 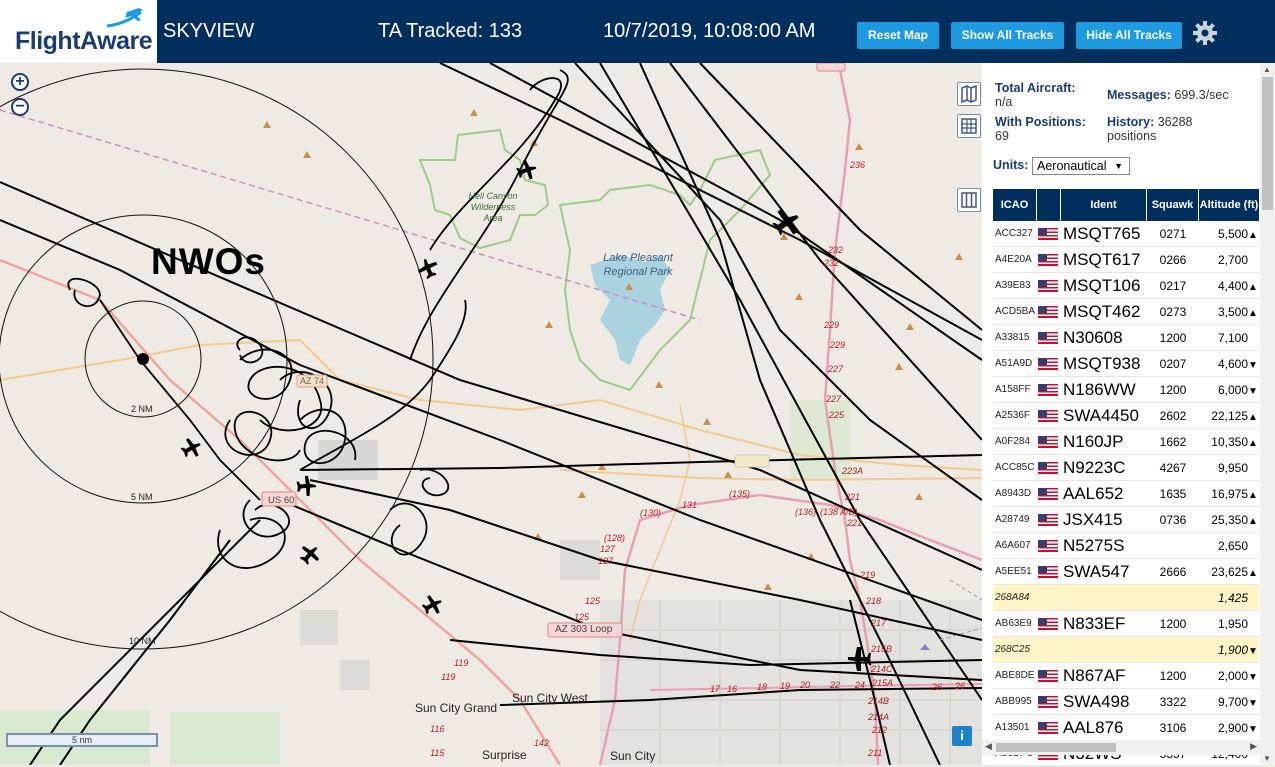 I want to click on info-button: i, so click(x=962, y=736).